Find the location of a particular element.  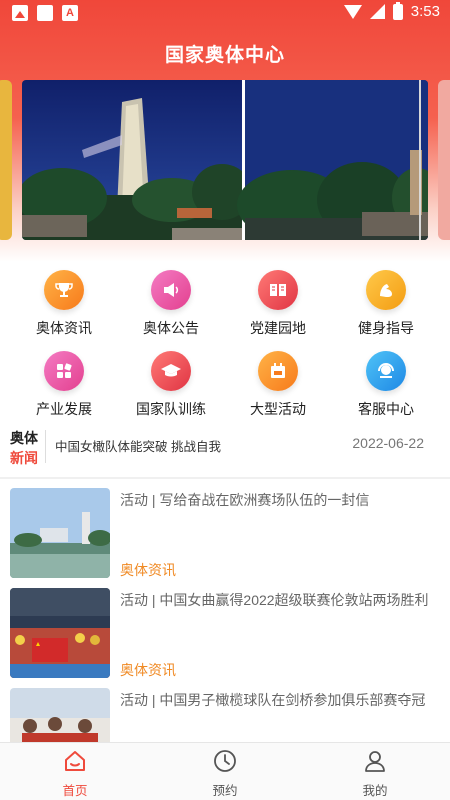

list-item: 活动 | 写给奋战在欧洲赛场队伍的一封信 奥体资讯 is located at coordinates (225, 534).